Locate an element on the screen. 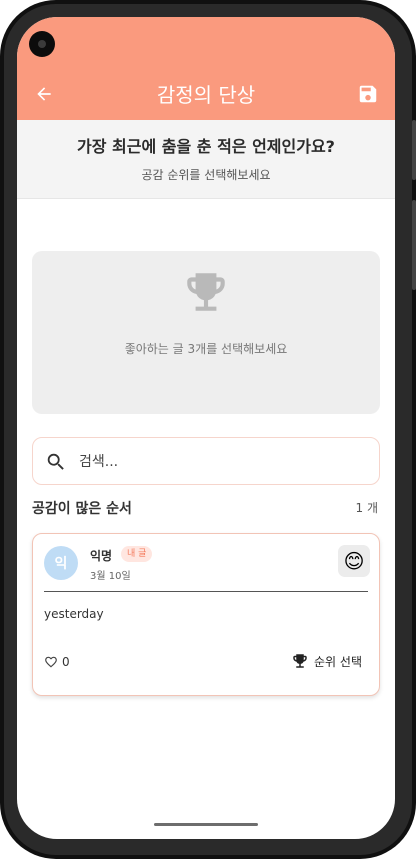  question-subtitle: 공감 순위를 선택해보세요 is located at coordinates (206, 175).